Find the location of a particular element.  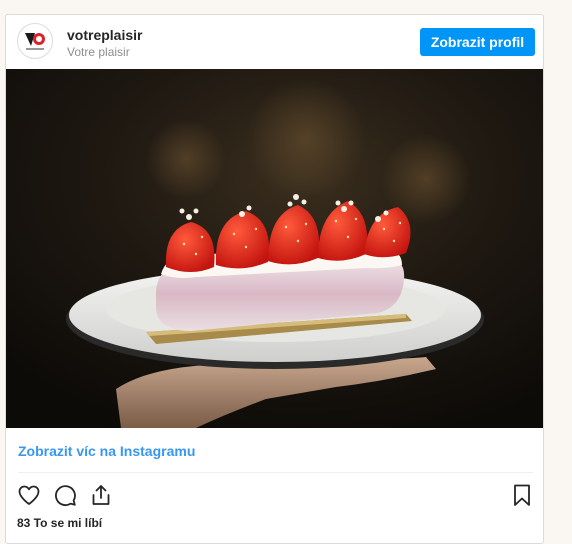

votreplaisir-logo-icon is located at coordinates (35, 41).